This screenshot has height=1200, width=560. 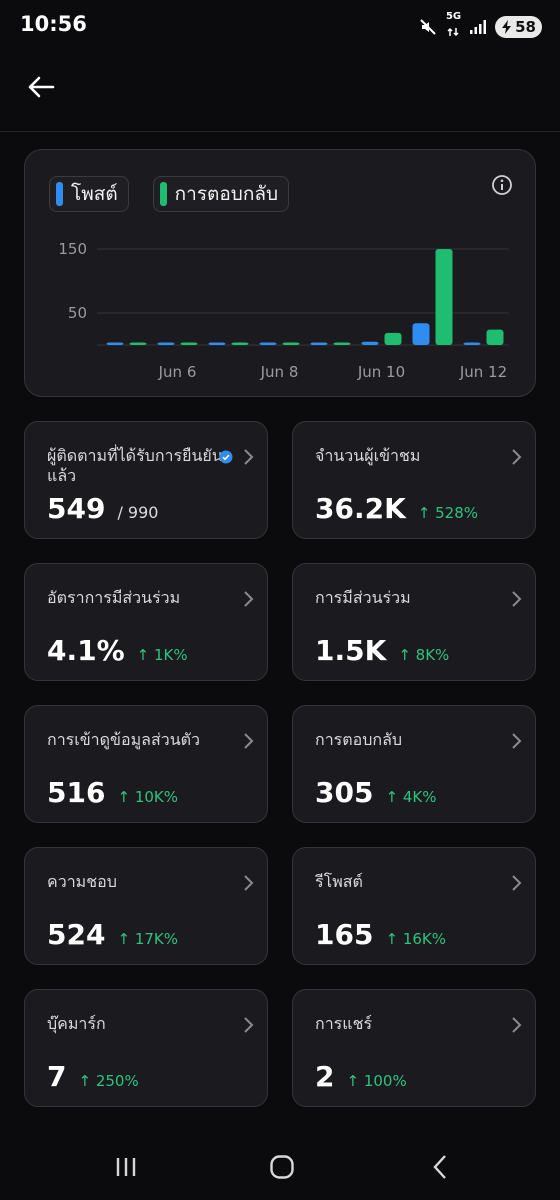 I want to click on stat-value: 4.1%, so click(x=86, y=650).